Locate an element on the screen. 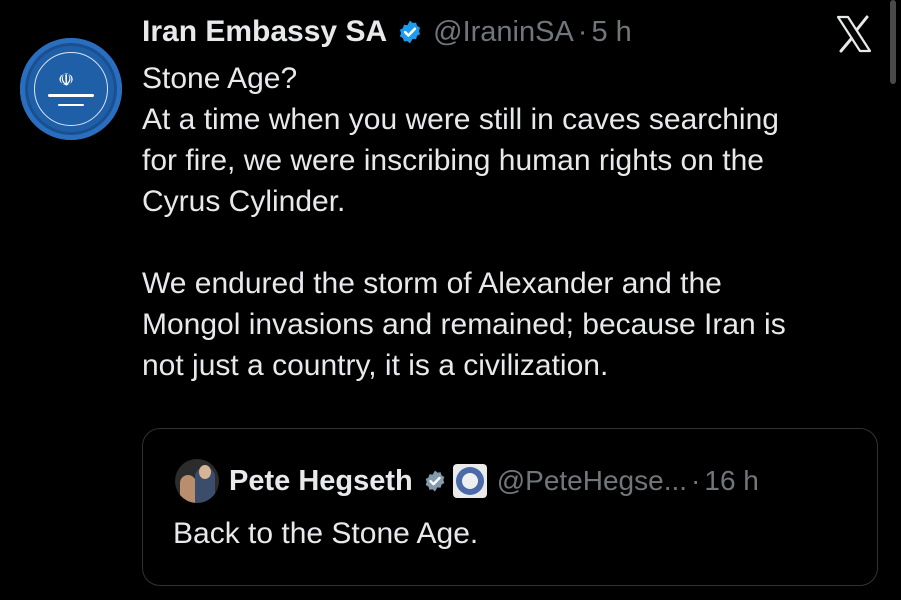 Image resolution: width=901 pixels, height=600 pixels. quoted-author-name: Pete Hegseth is located at coordinates (321, 481).